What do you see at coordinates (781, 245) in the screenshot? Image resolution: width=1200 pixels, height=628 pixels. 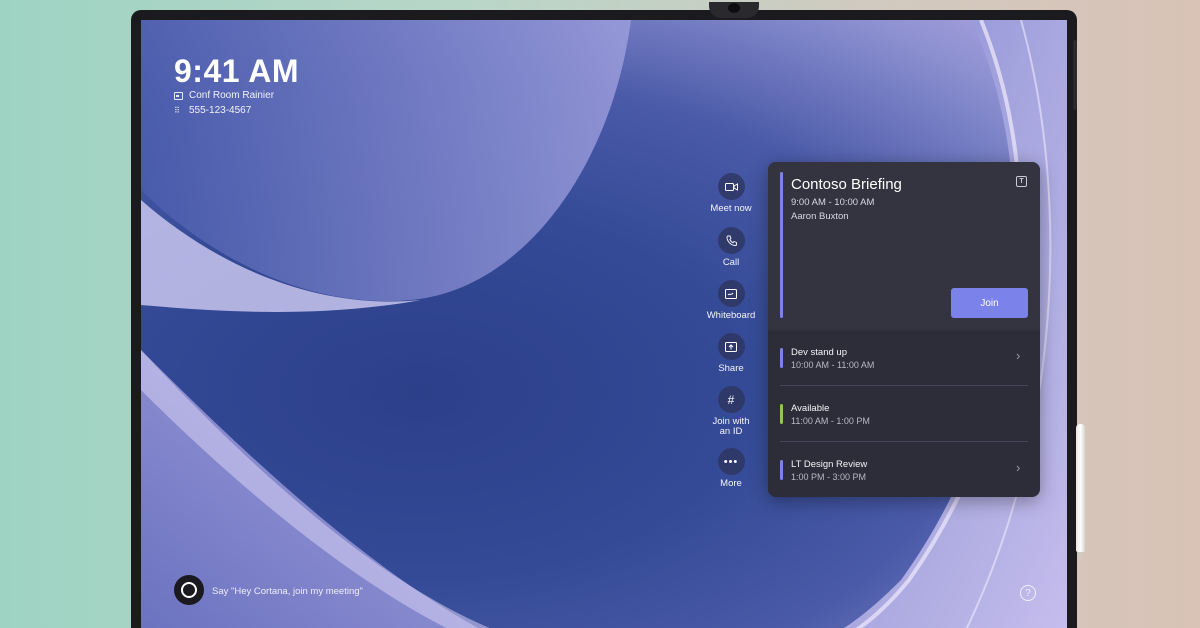 I see `current-meeting-accent` at bounding box center [781, 245].